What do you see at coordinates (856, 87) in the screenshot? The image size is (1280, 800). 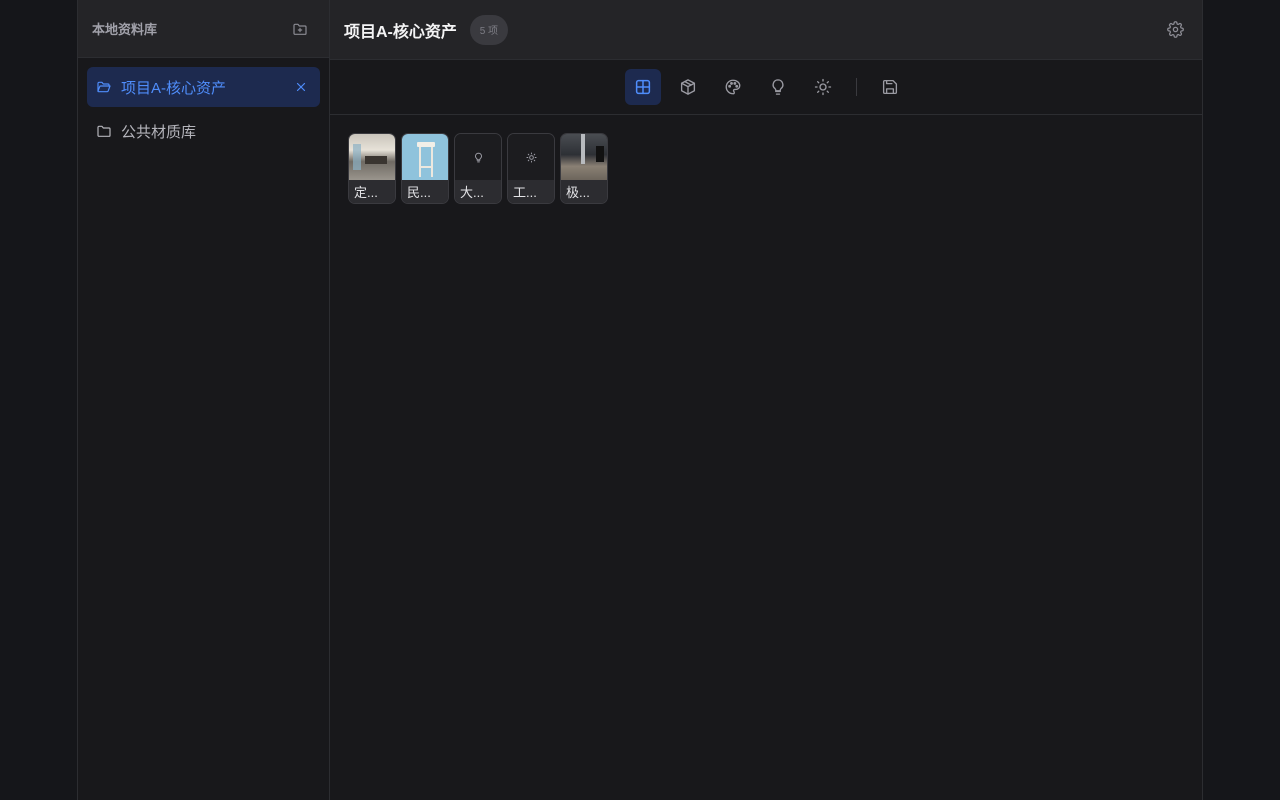 I see `toolbar-divider` at bounding box center [856, 87].